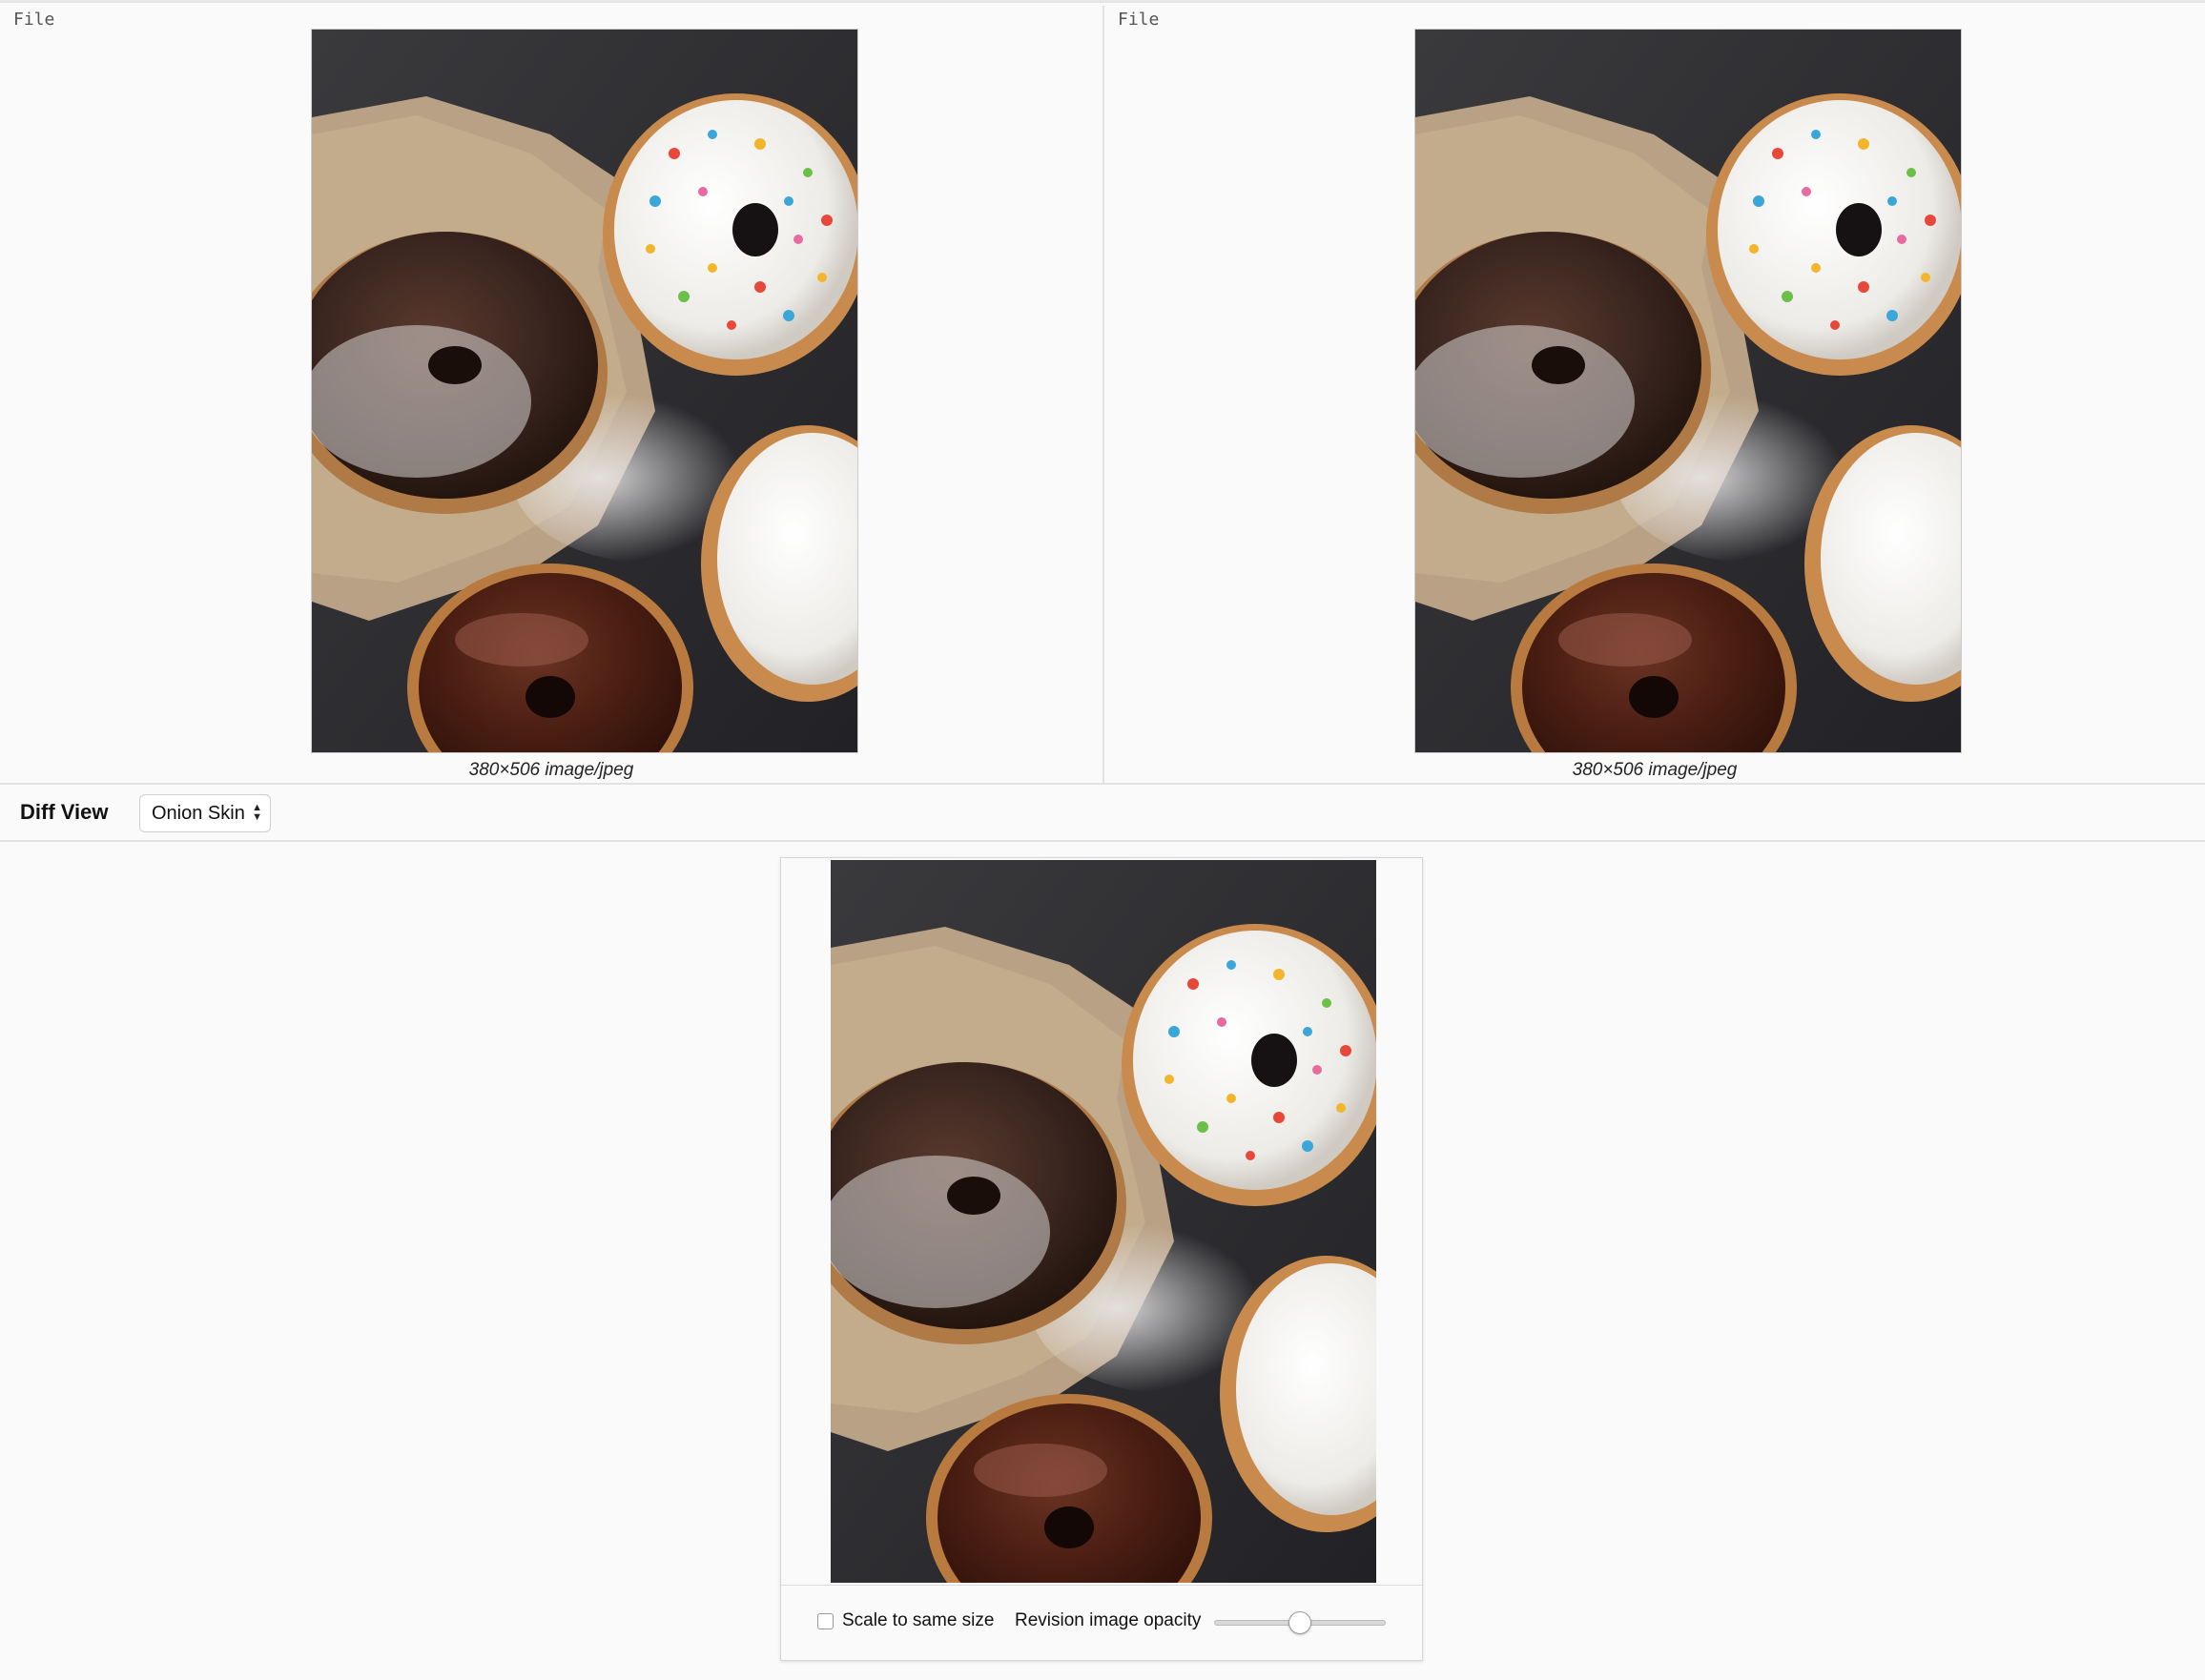 This screenshot has width=2205, height=1680. What do you see at coordinates (34, 20) in the screenshot?
I see `base-pane-label: File` at bounding box center [34, 20].